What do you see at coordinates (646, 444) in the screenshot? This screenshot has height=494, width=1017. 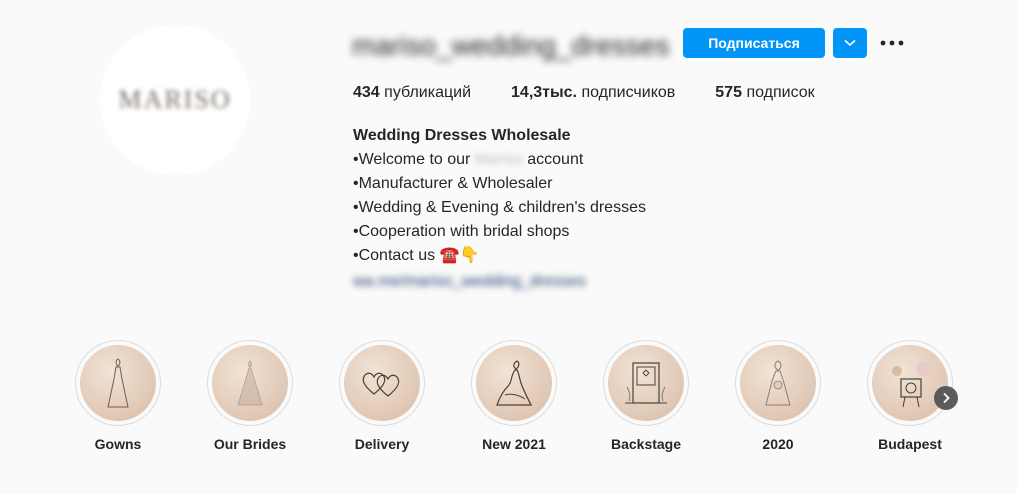 I see `highlight-label: Backstage` at bounding box center [646, 444].